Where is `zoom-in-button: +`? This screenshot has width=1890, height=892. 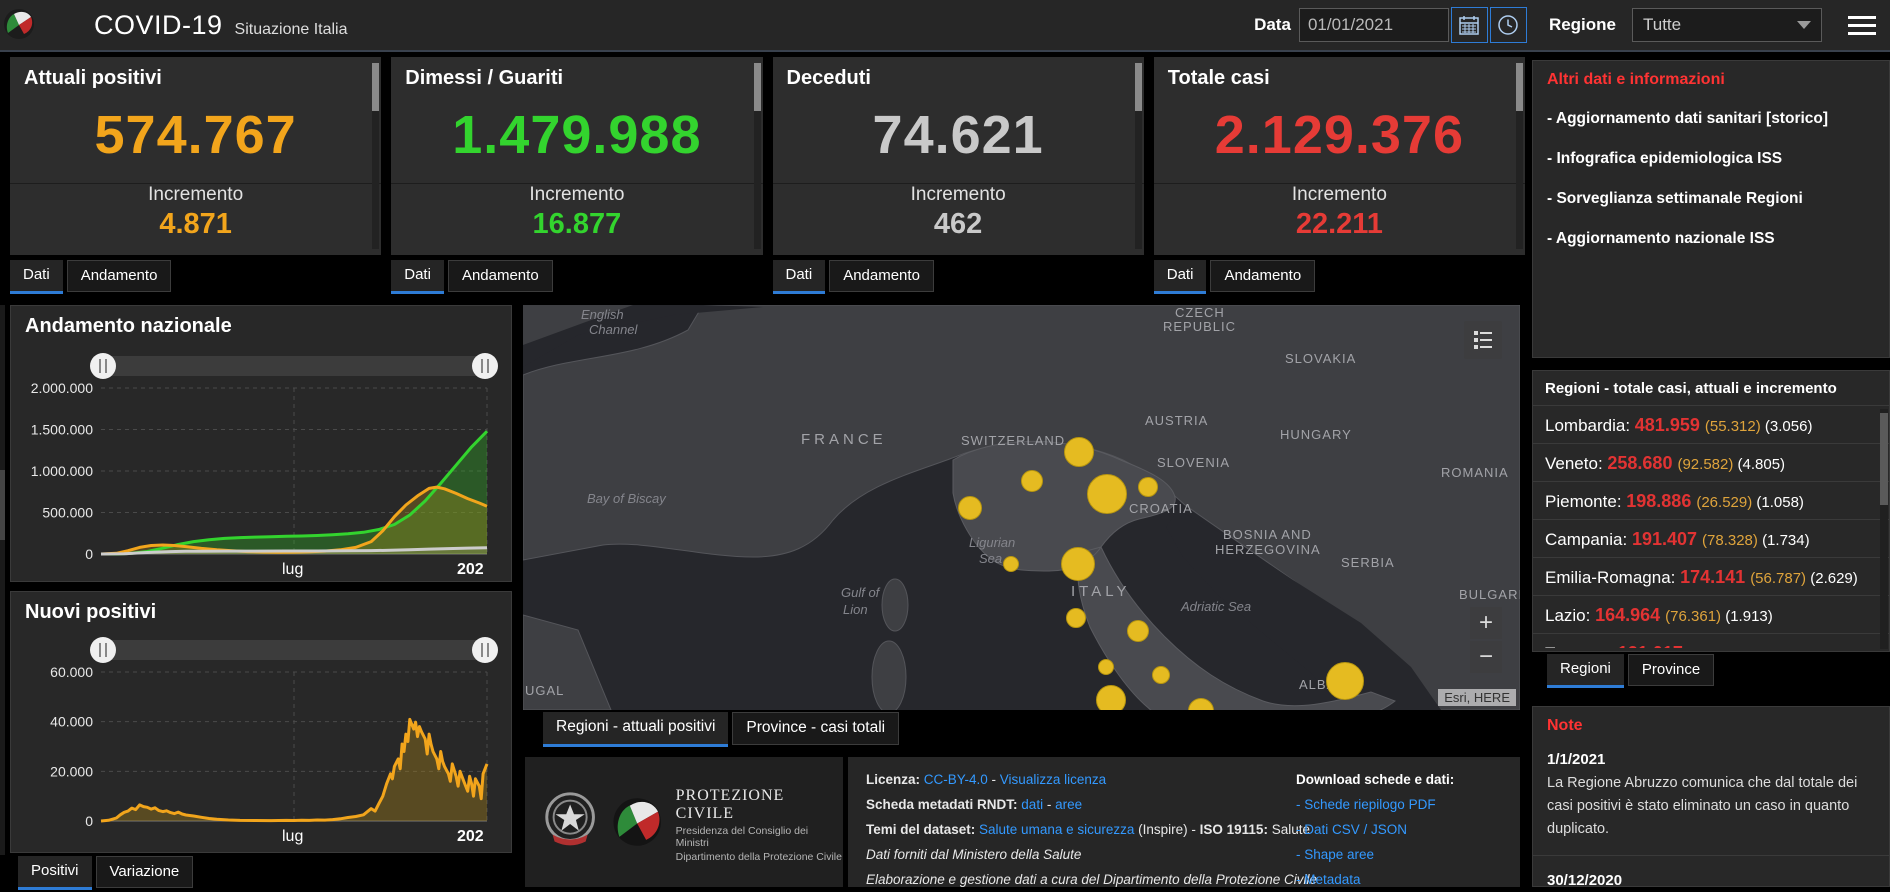
zoom-in-button: + is located at coordinates (1486, 623).